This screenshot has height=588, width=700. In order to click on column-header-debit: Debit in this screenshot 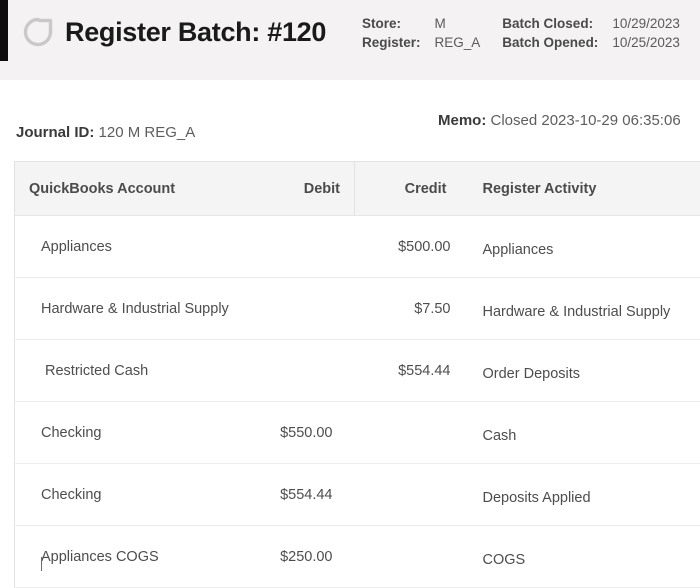, I will do `click(299, 189)`.